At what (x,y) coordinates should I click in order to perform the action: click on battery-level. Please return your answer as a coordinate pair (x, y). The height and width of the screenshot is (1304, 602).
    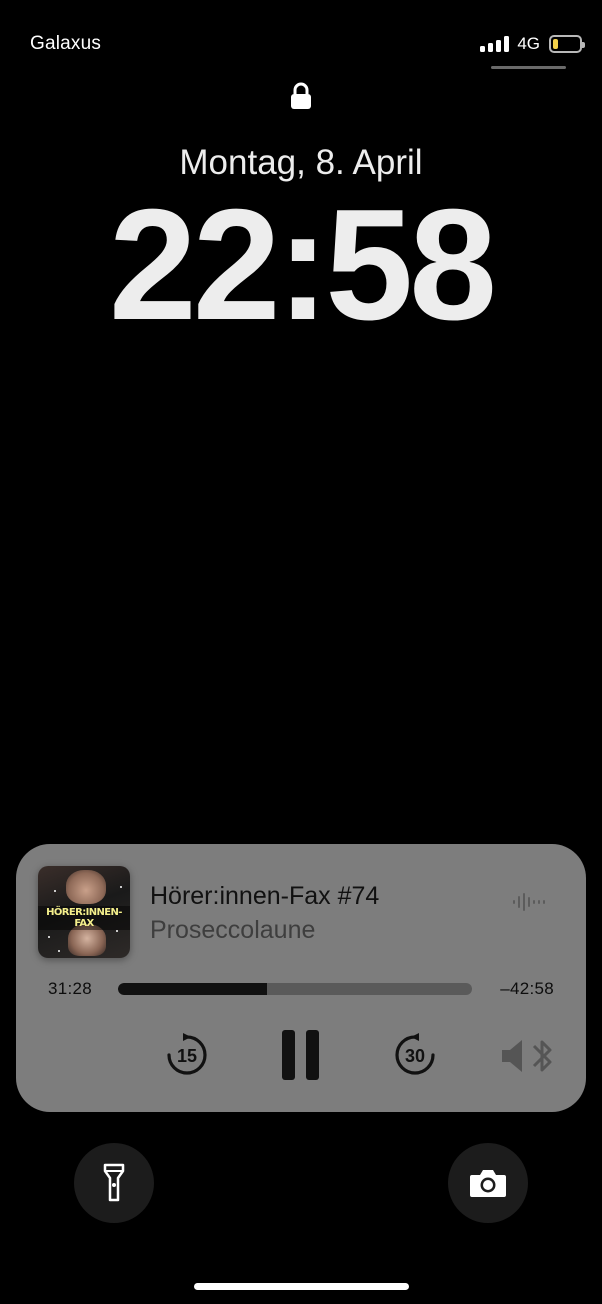
    Looking at the image, I should click on (555, 44).